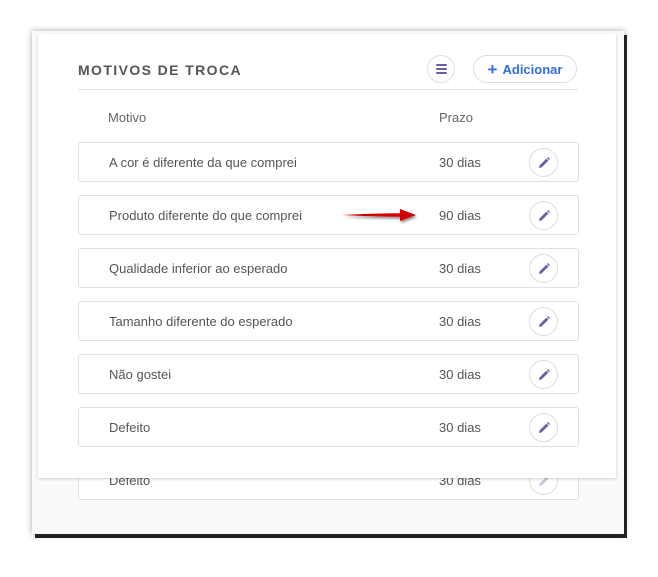 The height and width of the screenshot is (577, 658). Describe the element at coordinates (130, 427) in the screenshot. I see `row-motivo: Defeito` at that location.